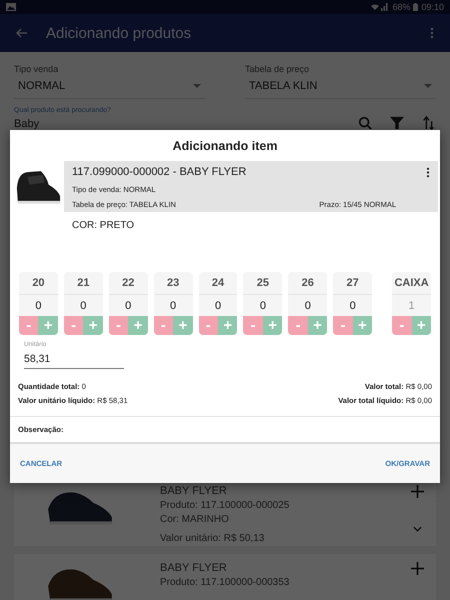 This screenshot has height=600, width=450. I want to click on size-label: 21, so click(83, 283).